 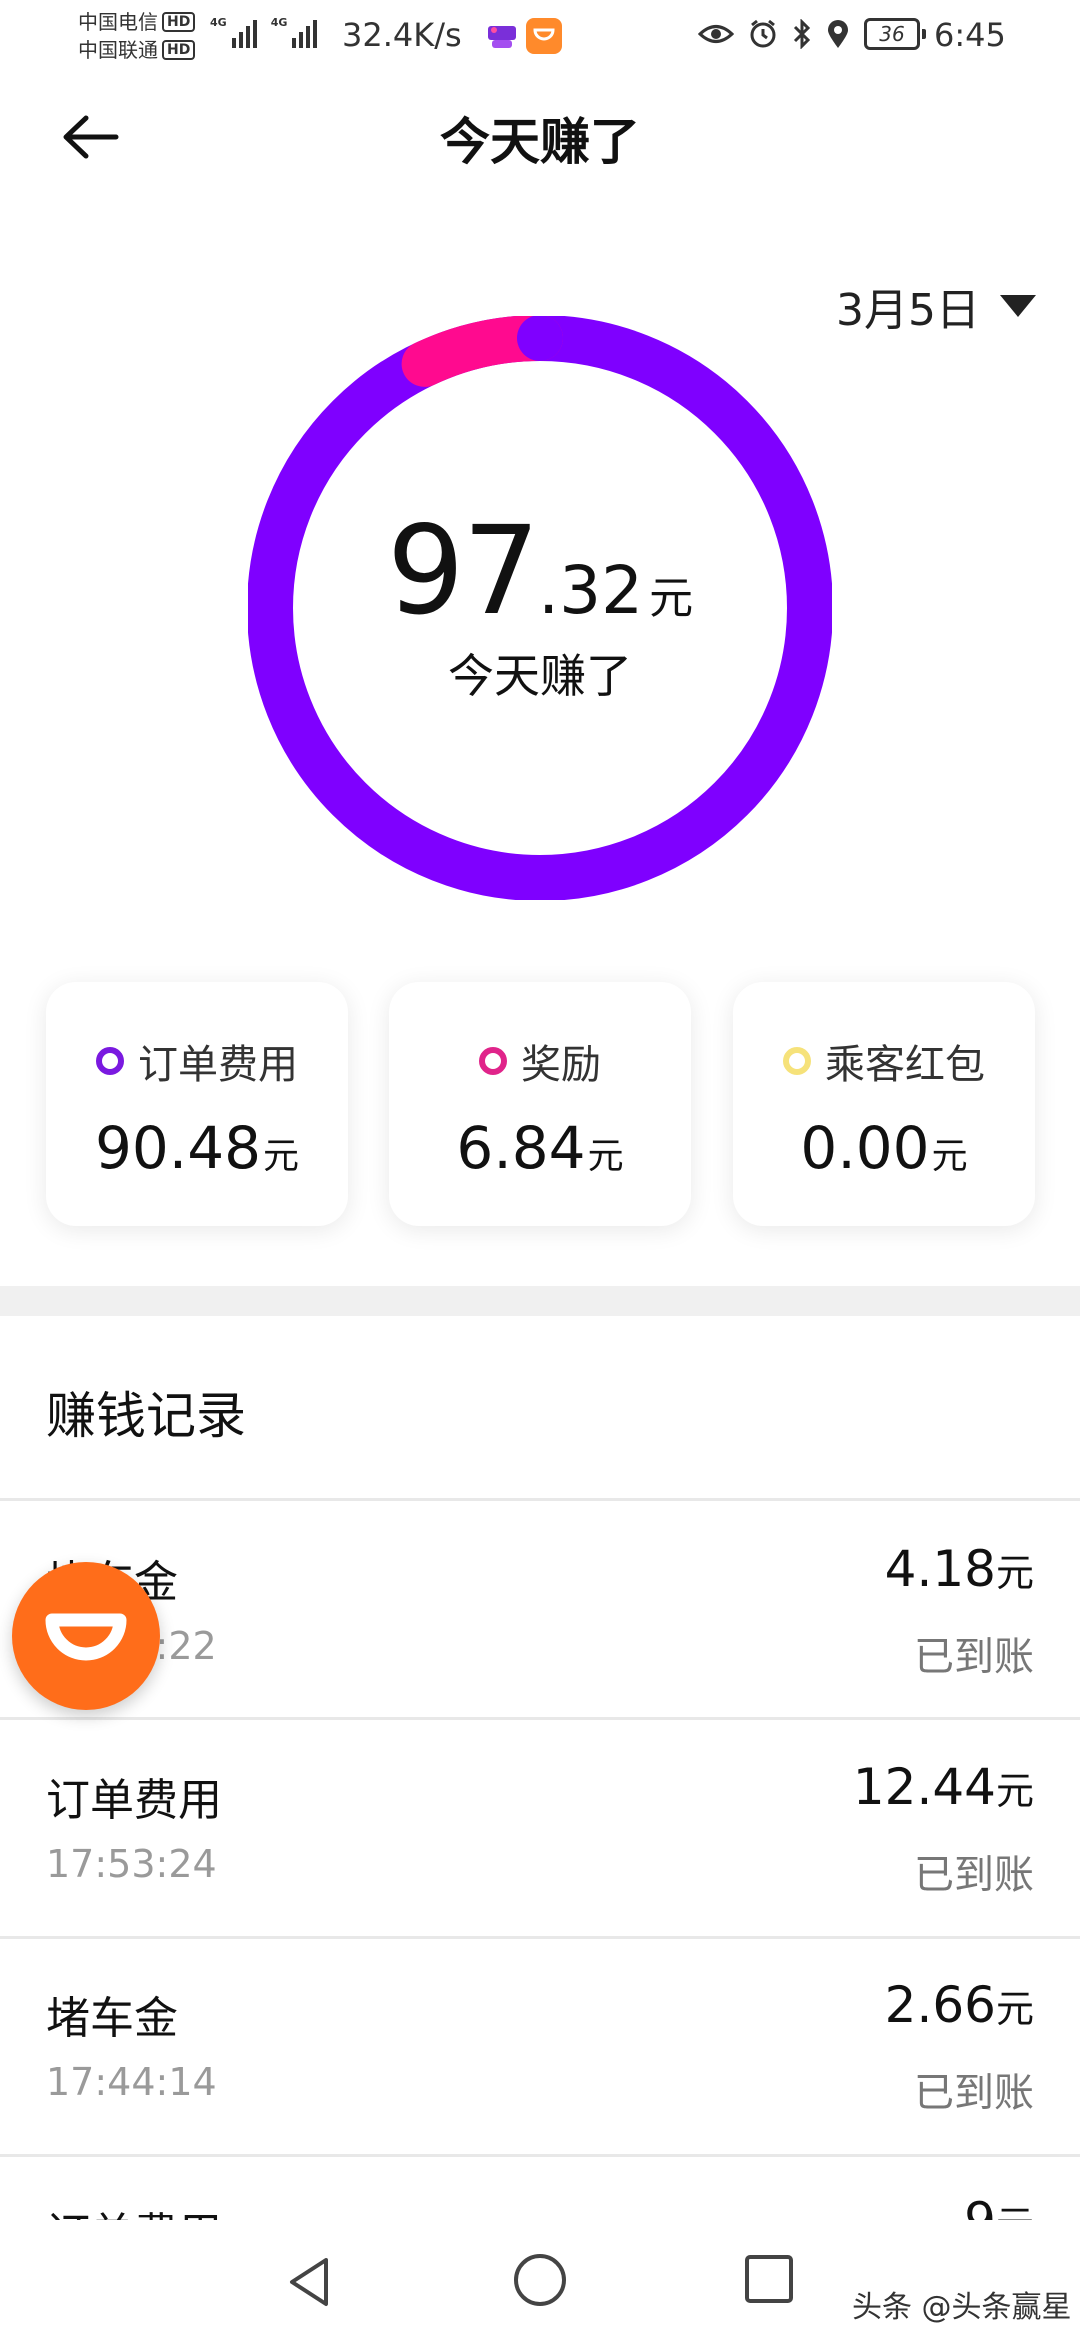 What do you see at coordinates (118, 22) in the screenshot?
I see `carrier-1: 中国电信` at bounding box center [118, 22].